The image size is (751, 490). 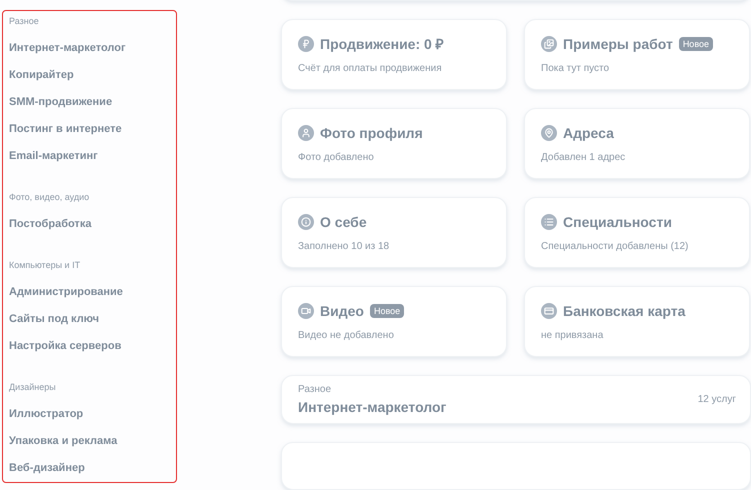 What do you see at coordinates (89, 292) in the screenshot?
I see `sidebar-item: Администрирование` at bounding box center [89, 292].